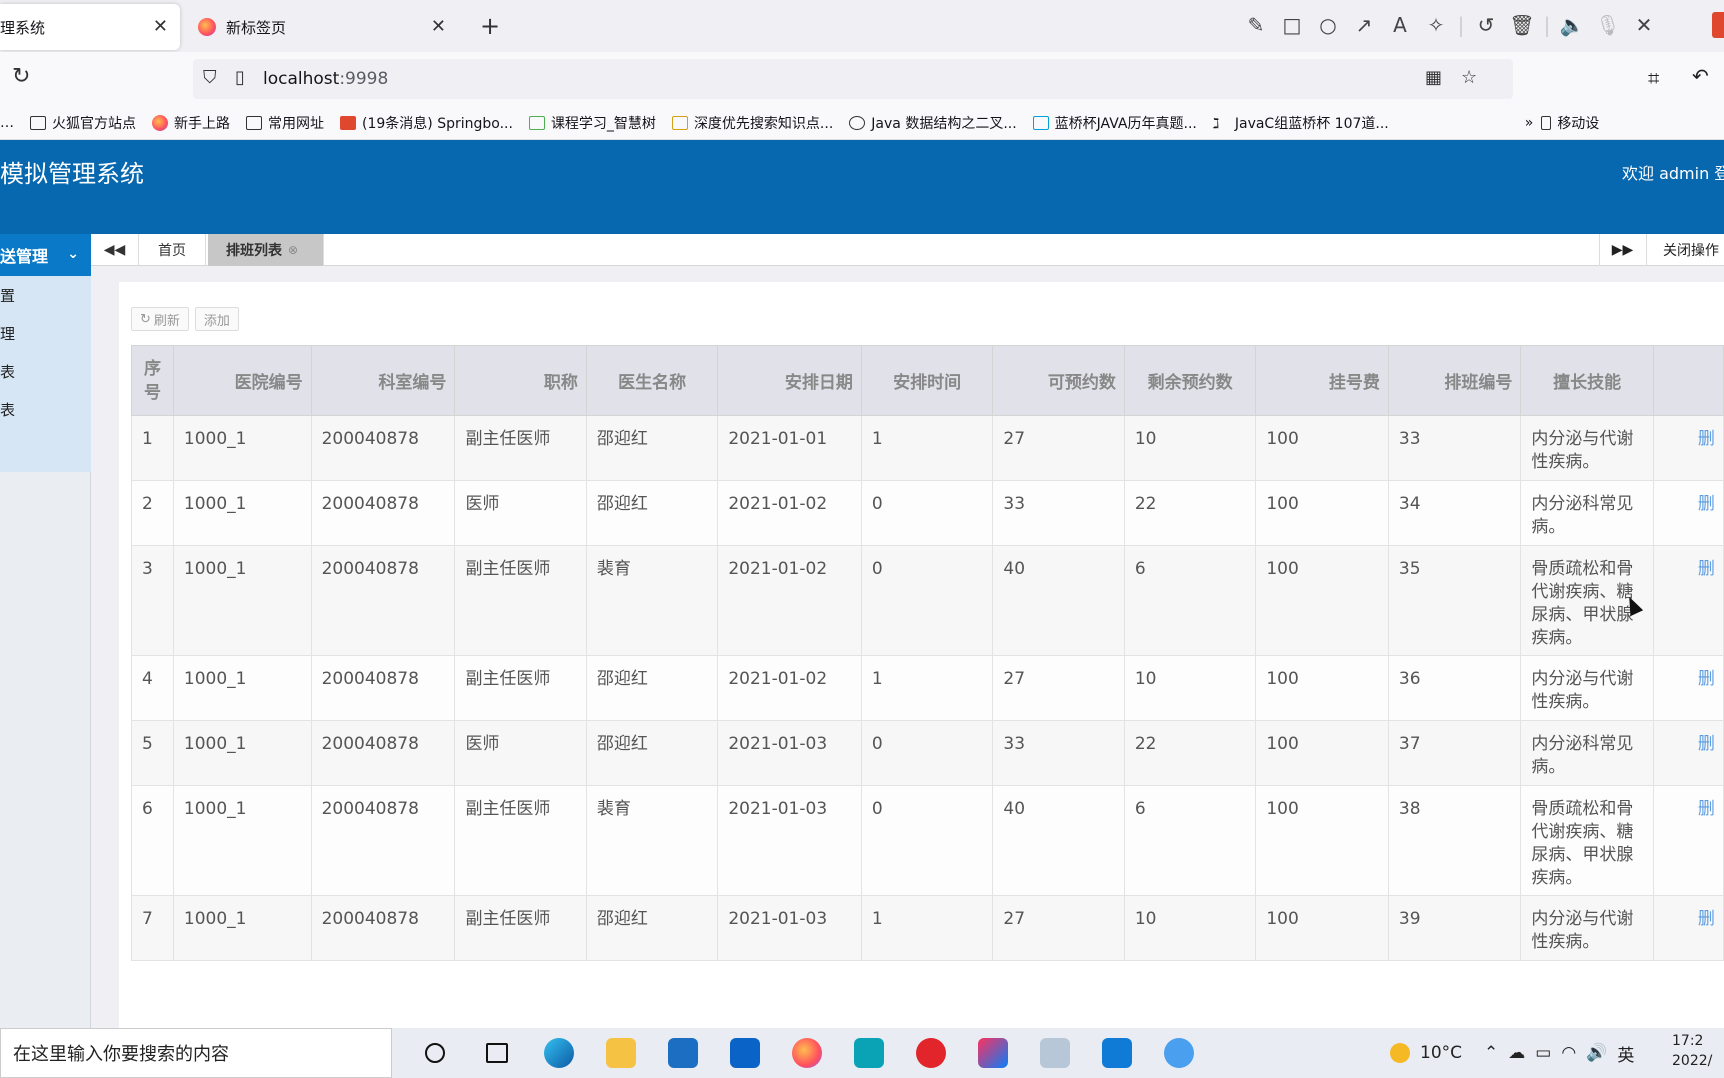 Image resolution: width=1724 pixels, height=1078 pixels. Describe the element at coordinates (993, 1053) in the screenshot. I see `intellij-icon` at that location.